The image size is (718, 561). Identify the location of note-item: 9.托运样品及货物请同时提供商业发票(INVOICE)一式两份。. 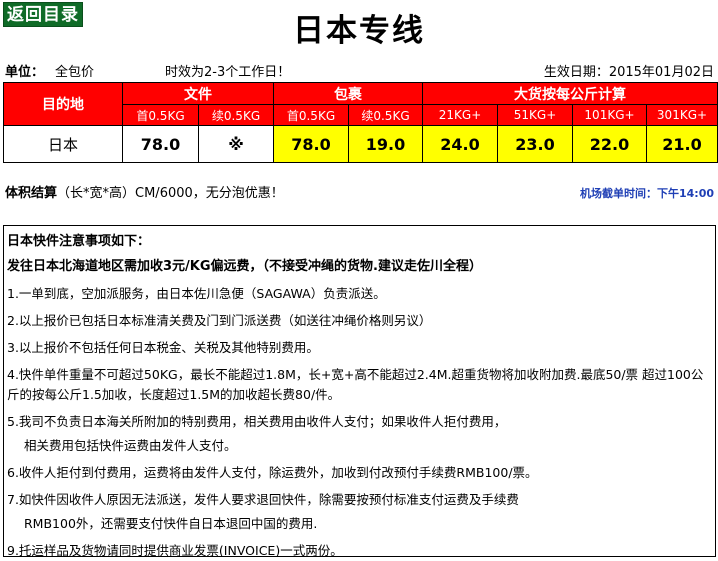
(175, 550).